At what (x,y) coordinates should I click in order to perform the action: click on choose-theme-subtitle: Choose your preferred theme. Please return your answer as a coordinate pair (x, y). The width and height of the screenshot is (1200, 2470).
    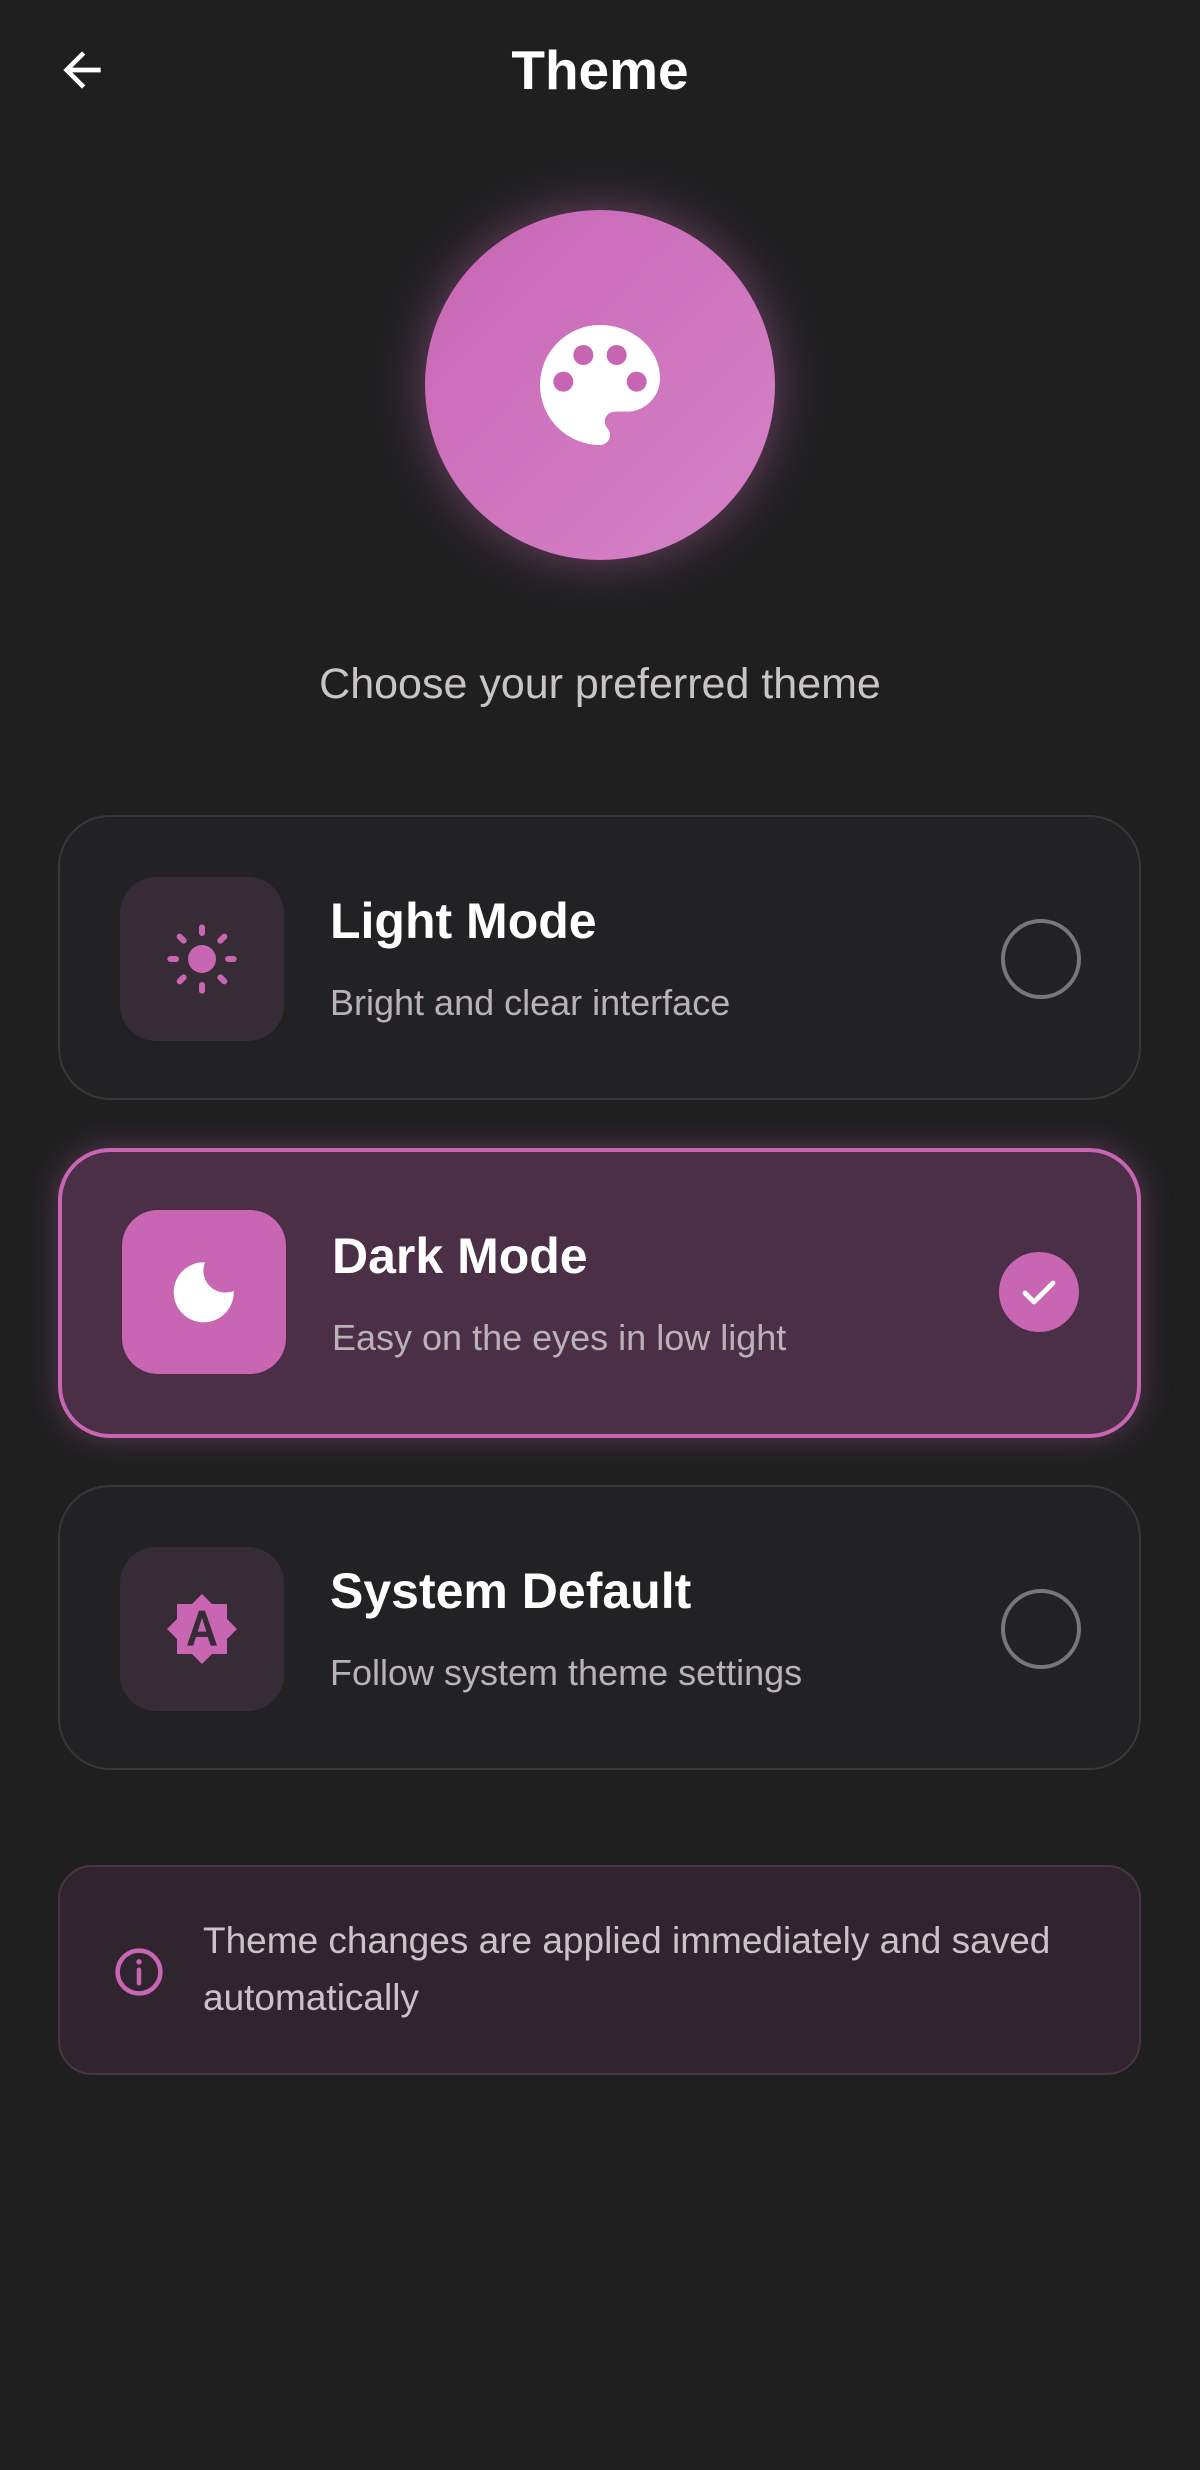
    Looking at the image, I should click on (600, 684).